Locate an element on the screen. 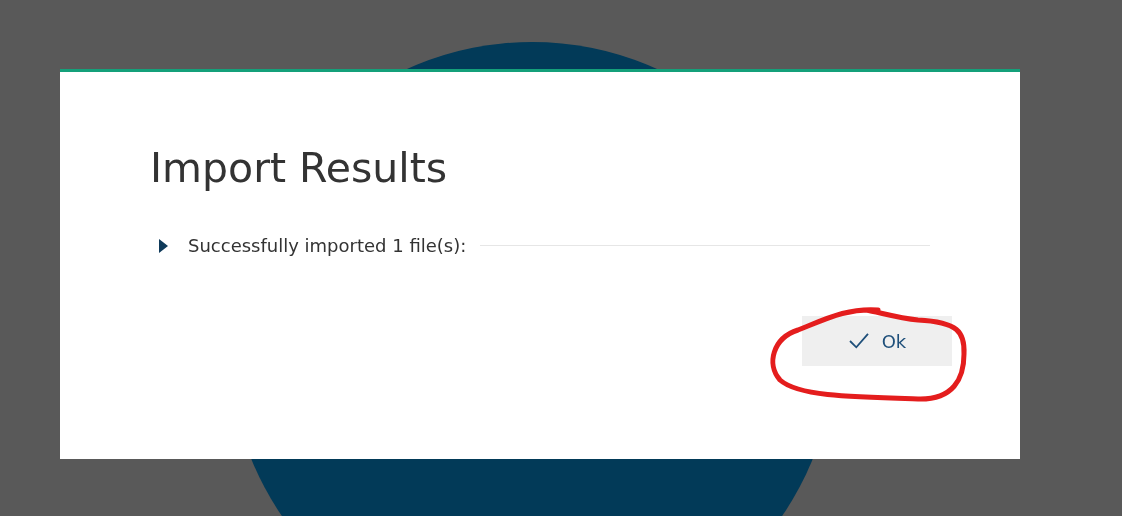  checkmark-icon is located at coordinates (858, 341).